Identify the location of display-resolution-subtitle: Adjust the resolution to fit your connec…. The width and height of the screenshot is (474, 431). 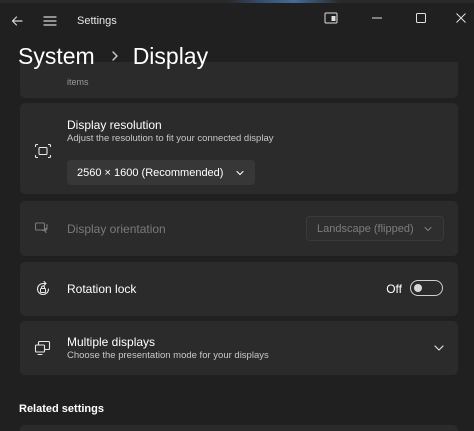
(170, 138).